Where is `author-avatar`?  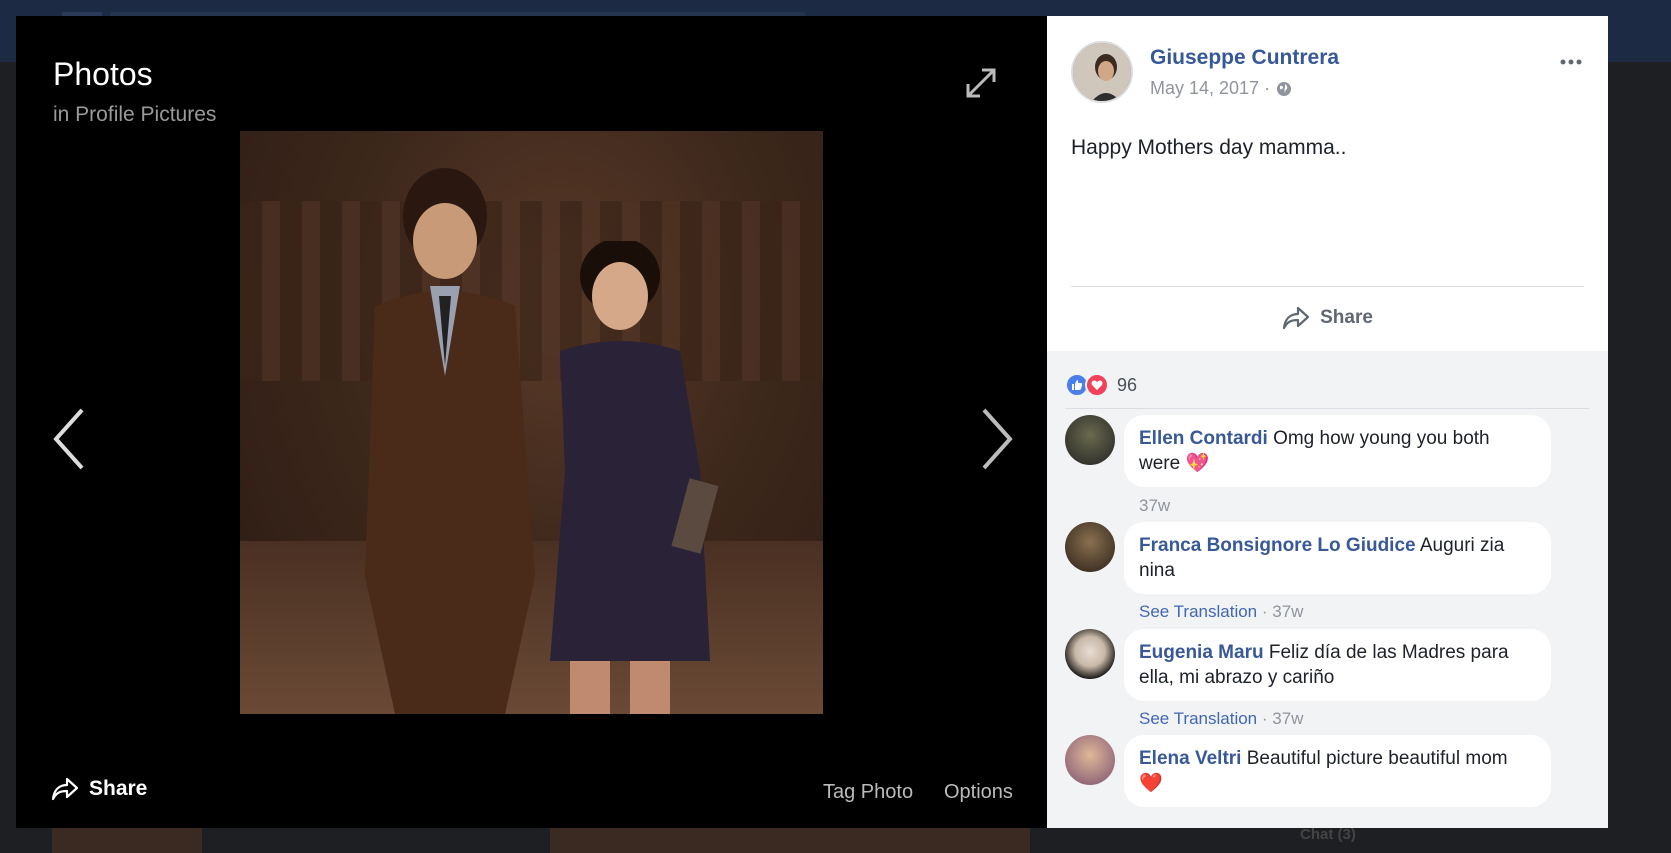 author-avatar is located at coordinates (1102, 72).